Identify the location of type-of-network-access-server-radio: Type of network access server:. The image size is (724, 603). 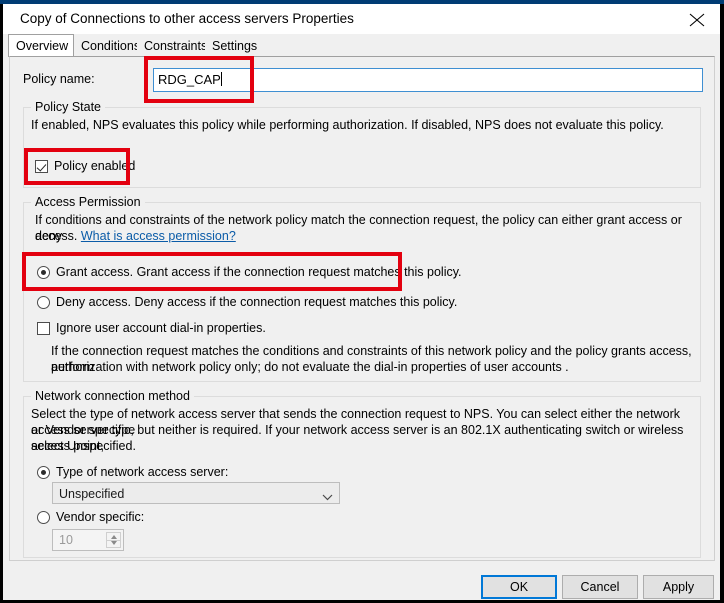
(132, 472).